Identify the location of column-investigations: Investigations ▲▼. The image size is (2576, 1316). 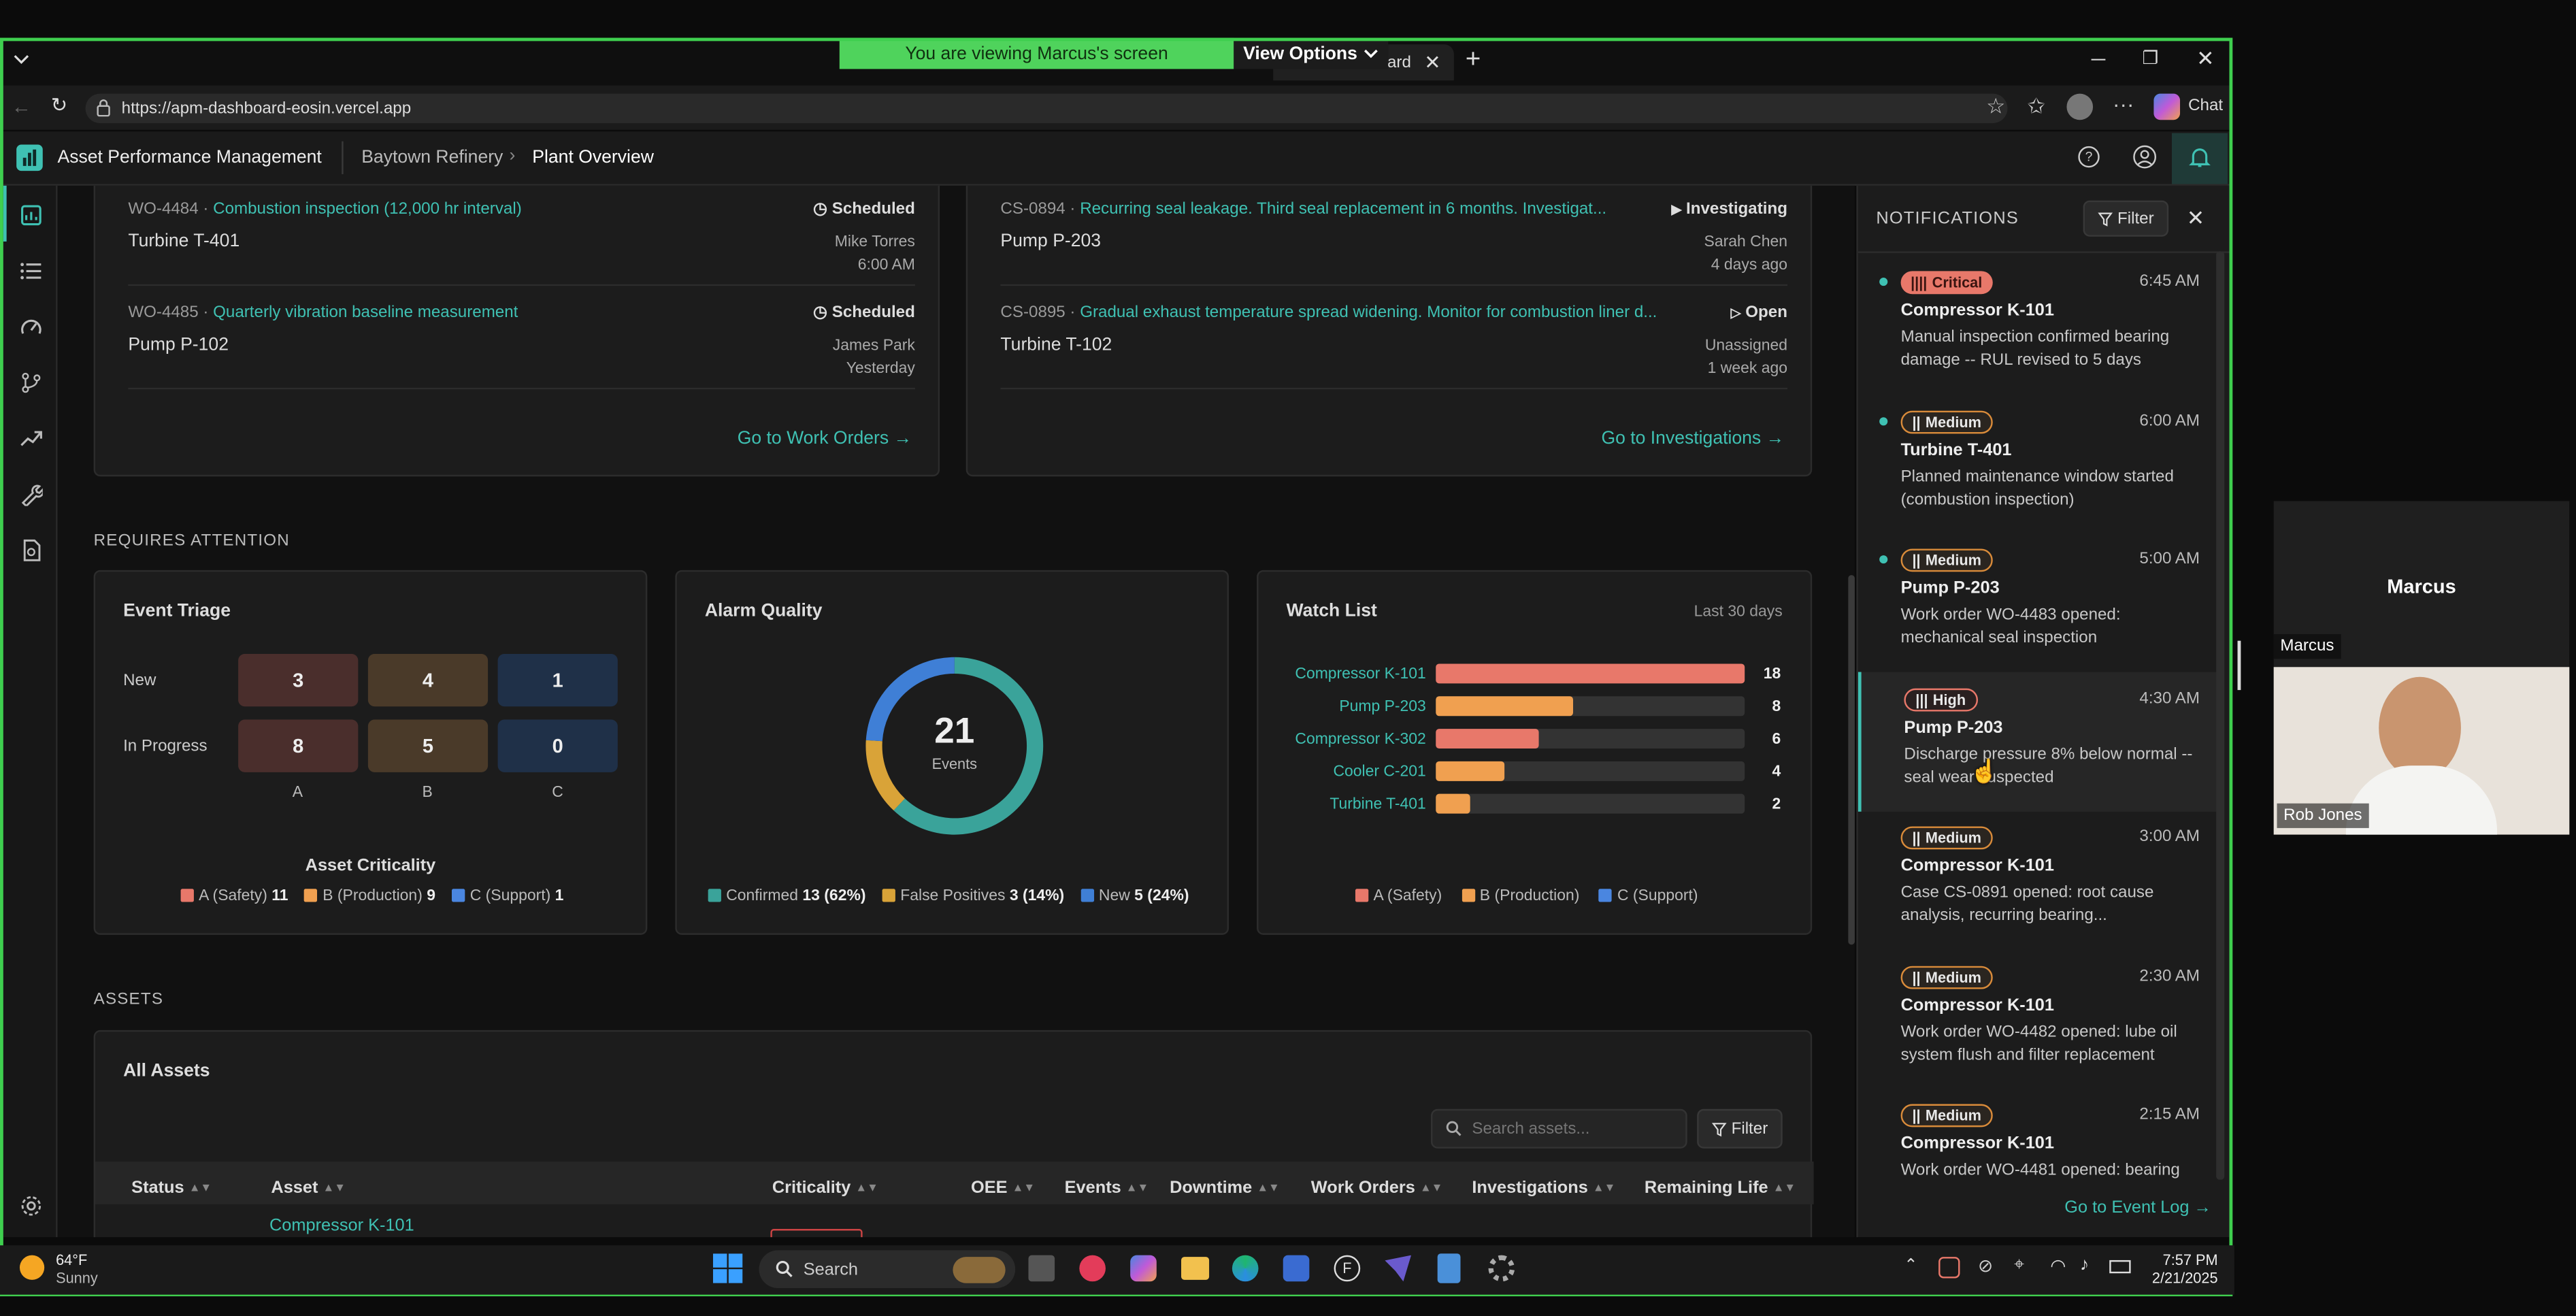
(1544, 1188).